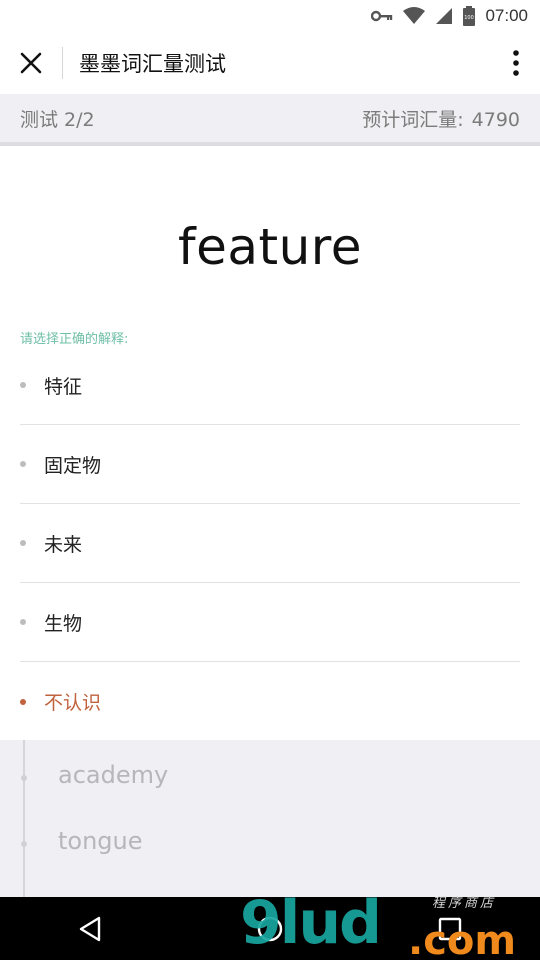  What do you see at coordinates (100, 841) in the screenshot?
I see `history-word: tongue` at bounding box center [100, 841].